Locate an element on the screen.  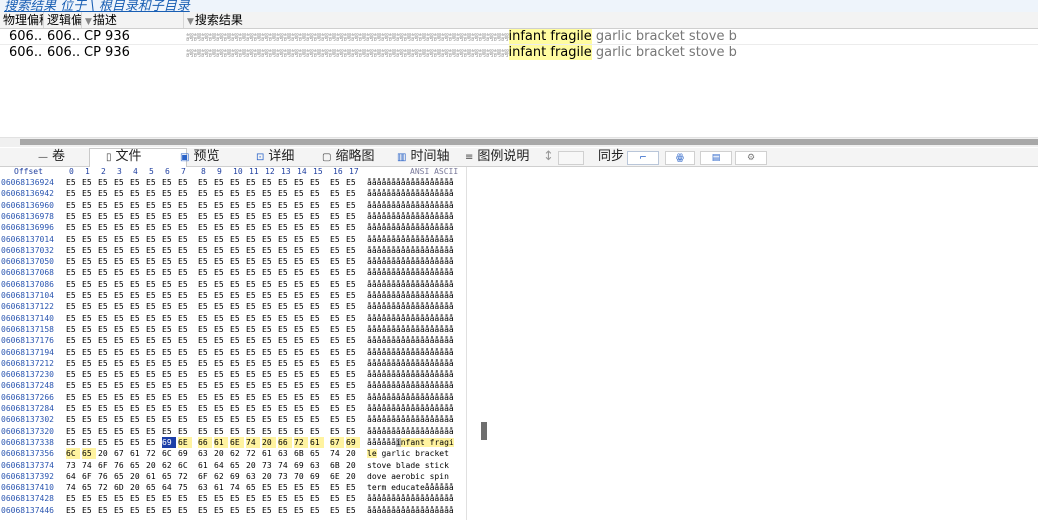
tab-preview: ▣ 预览 is located at coordinates (199, 157).